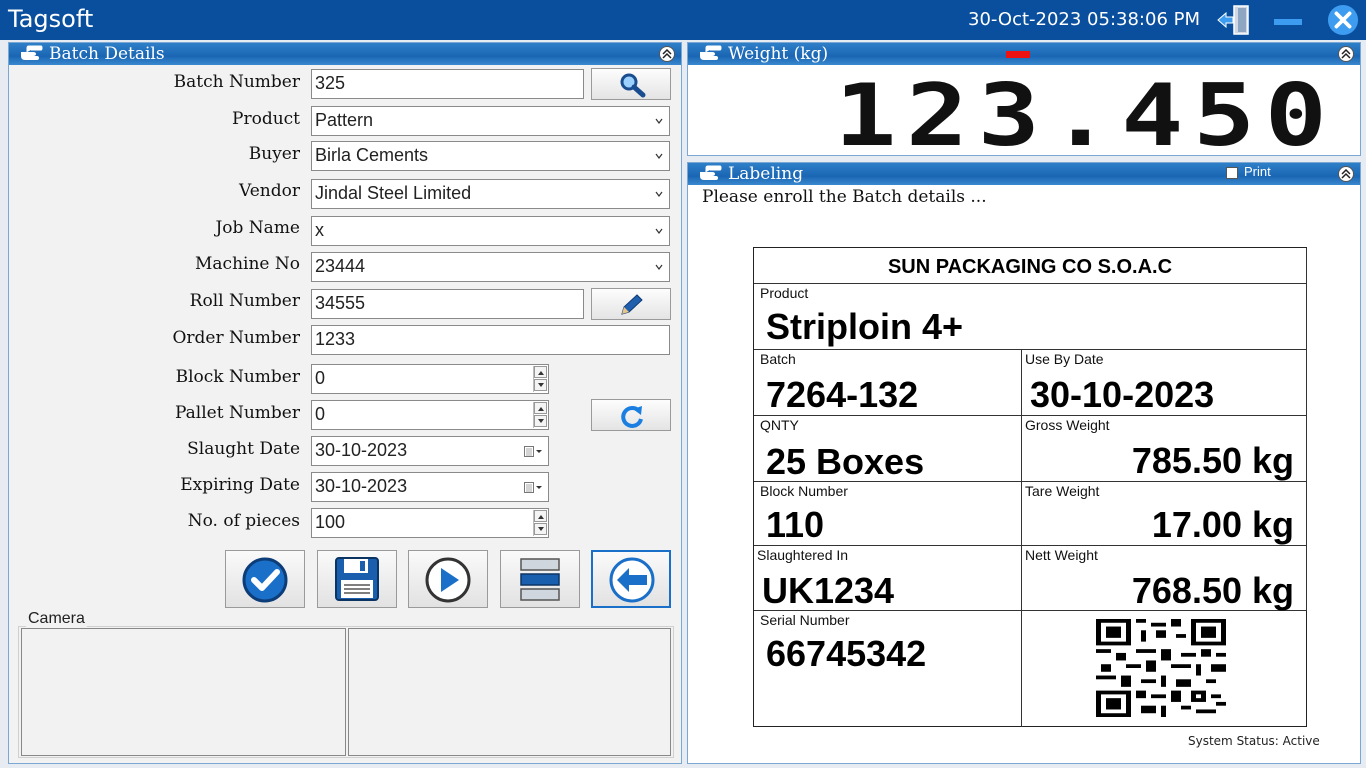 The height and width of the screenshot is (768, 1366). Describe the element at coordinates (1164, 514) in the screenshot. I see `tare-weight-cell: Tare Weight 17.00 kg` at that location.